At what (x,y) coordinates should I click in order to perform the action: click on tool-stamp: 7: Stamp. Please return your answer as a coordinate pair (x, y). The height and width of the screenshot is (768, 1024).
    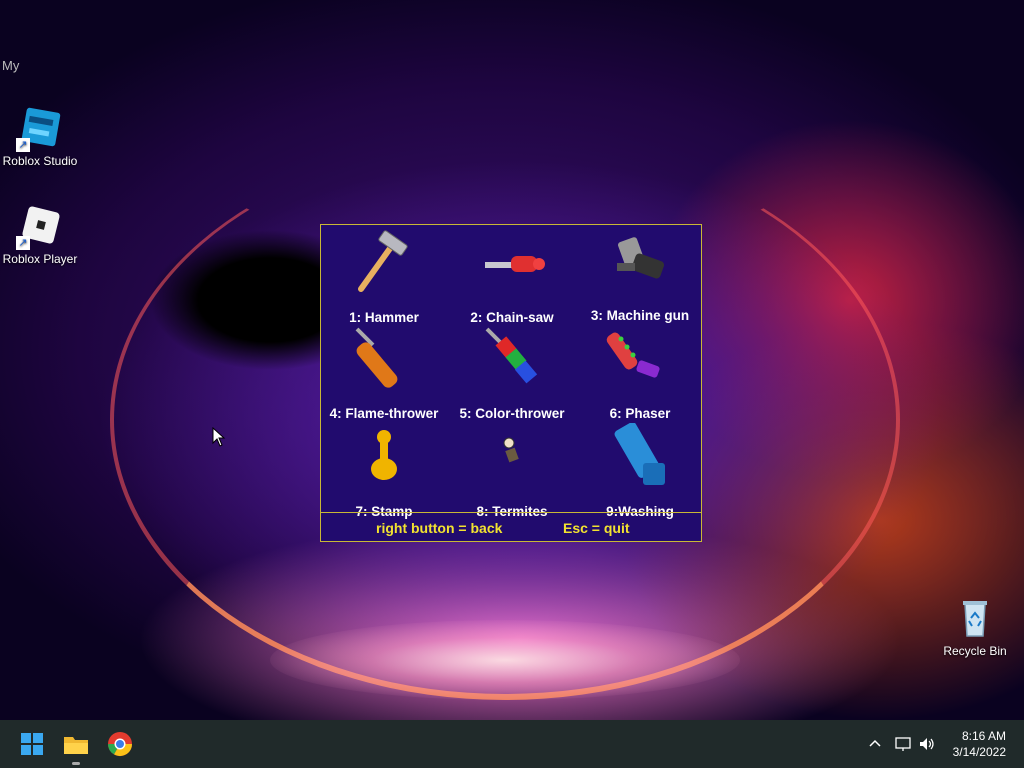
    Looking at the image, I should click on (384, 471).